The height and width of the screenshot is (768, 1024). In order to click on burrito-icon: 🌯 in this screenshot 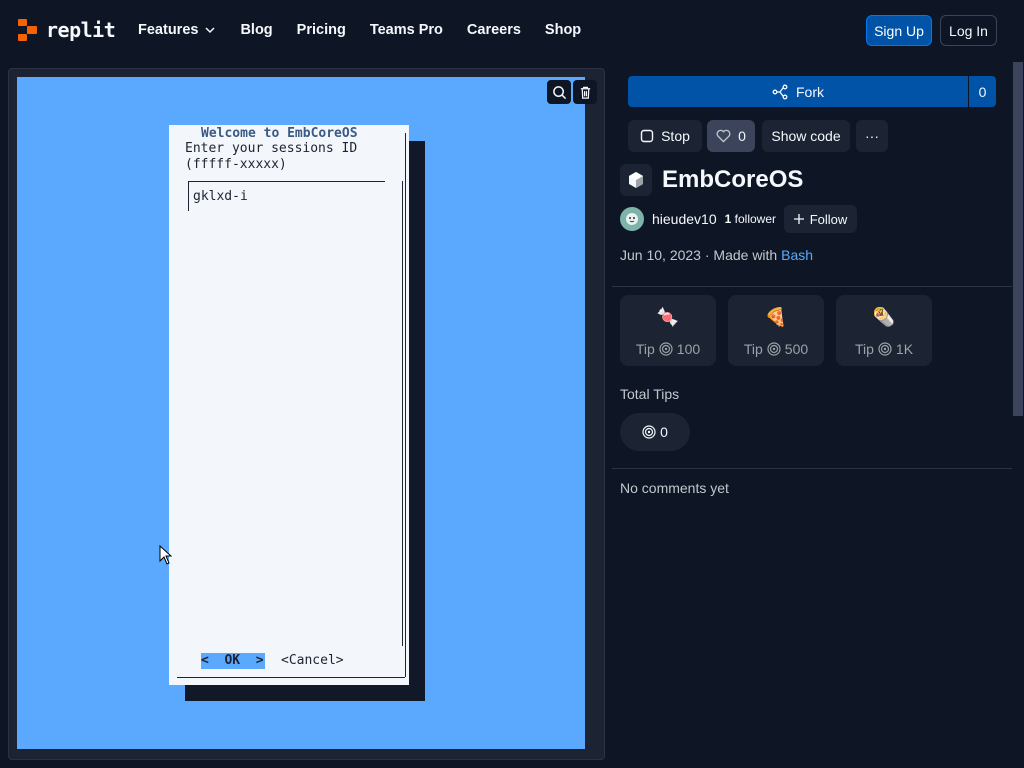, I will do `click(884, 317)`.